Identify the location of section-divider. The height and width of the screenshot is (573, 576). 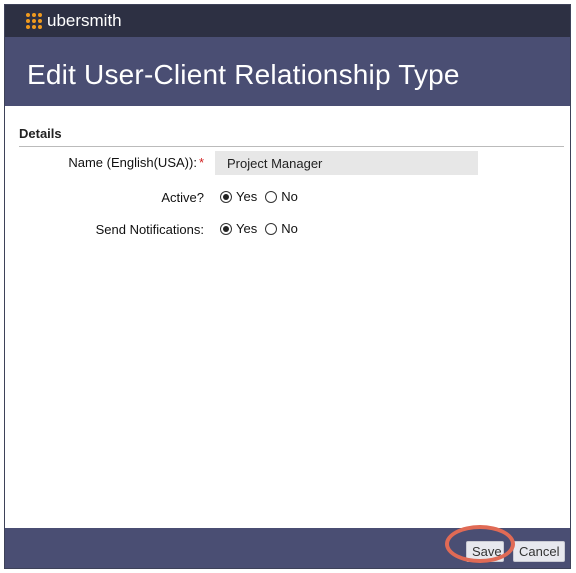
(291, 146).